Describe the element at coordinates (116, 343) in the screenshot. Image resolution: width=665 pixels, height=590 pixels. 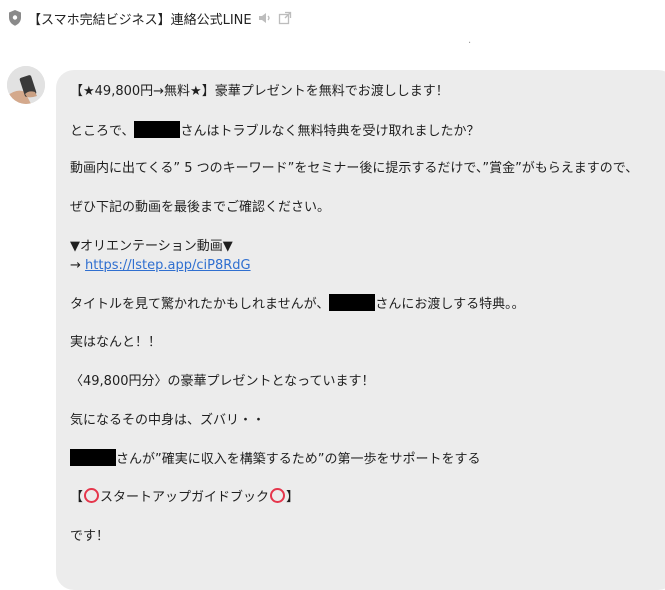
I see `message-line: 実はなんと！！` at that location.